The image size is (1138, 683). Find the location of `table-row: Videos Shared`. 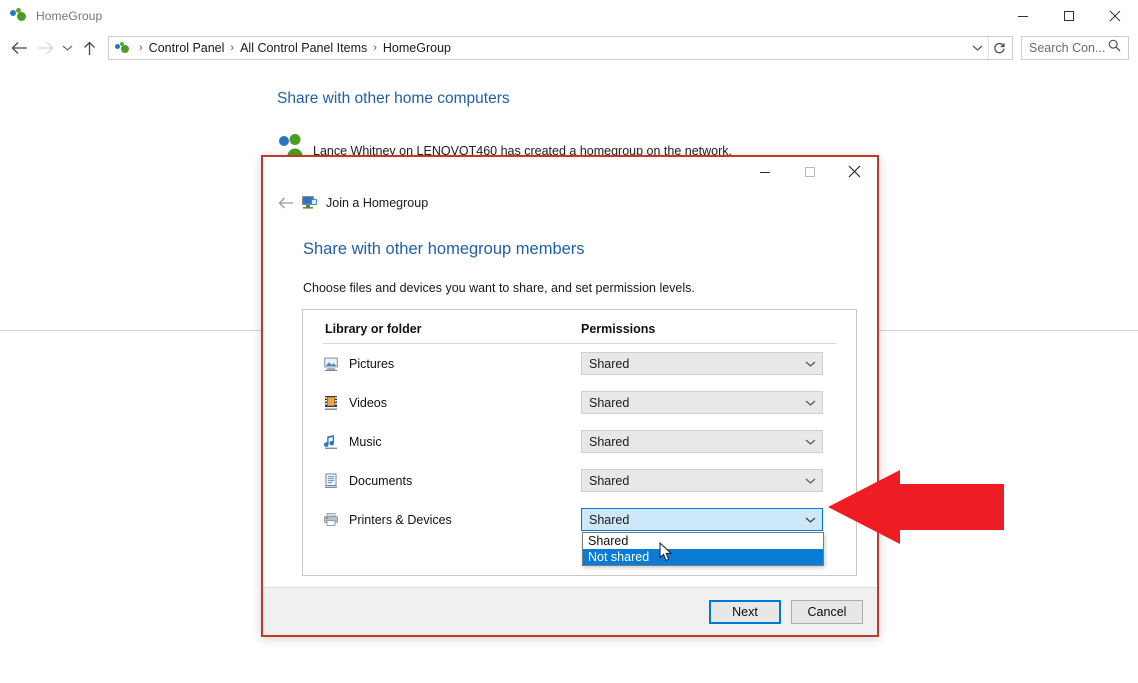

table-row: Videos Shared is located at coordinates (579, 402).